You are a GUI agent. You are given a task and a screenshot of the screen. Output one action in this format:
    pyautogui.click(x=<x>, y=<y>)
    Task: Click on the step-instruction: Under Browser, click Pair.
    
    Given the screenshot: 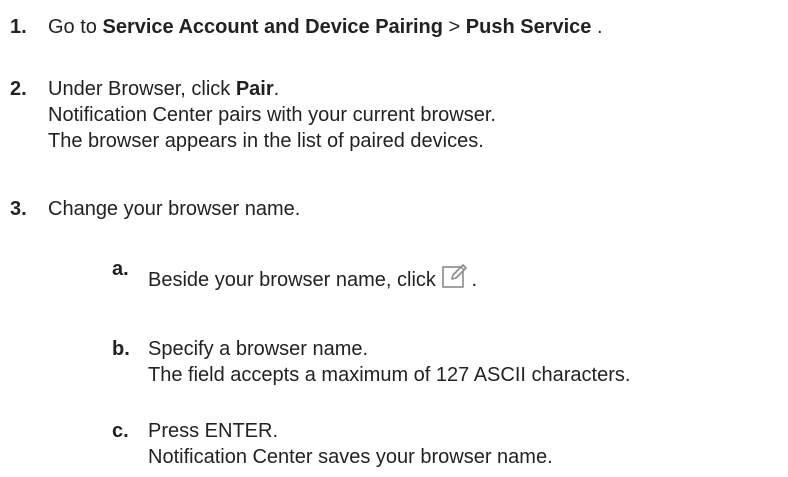 What is the action you would take?
    pyautogui.click(x=272, y=89)
    